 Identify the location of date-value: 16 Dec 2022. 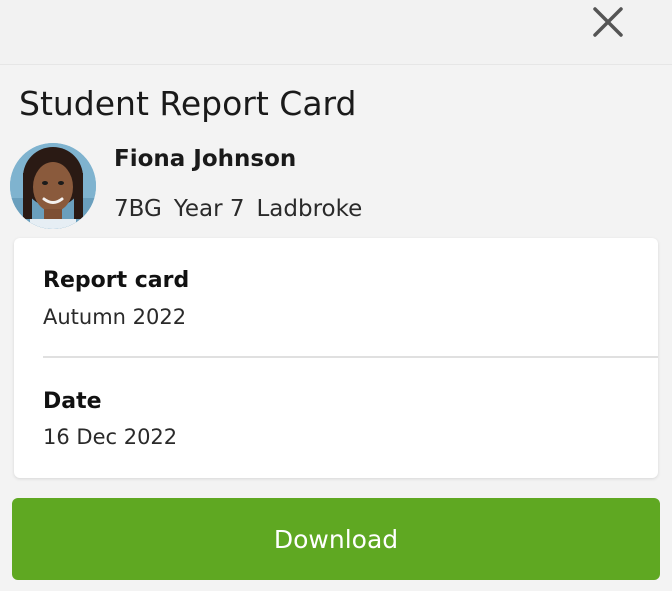
(110, 437).